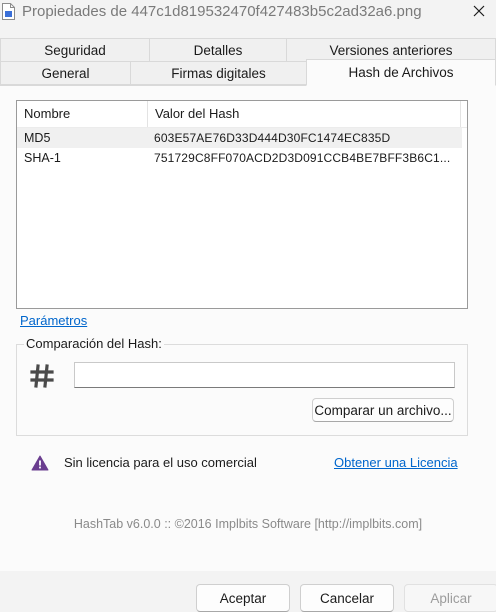 This screenshot has width=496, height=612. Describe the element at coordinates (242, 390) in the screenshot. I see `hash-comparison-group` at that location.